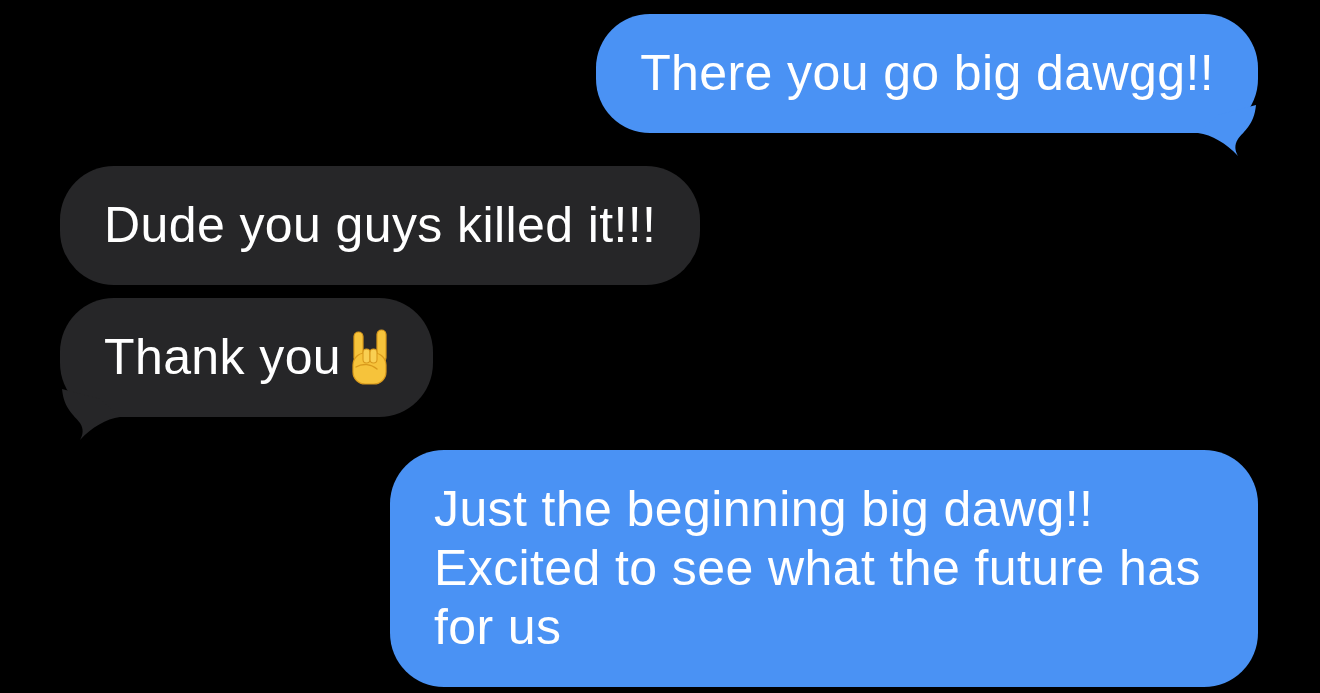 The height and width of the screenshot is (693, 1320). Describe the element at coordinates (380, 225) in the screenshot. I see `message-text: Dude you guys killed it!!!` at that location.